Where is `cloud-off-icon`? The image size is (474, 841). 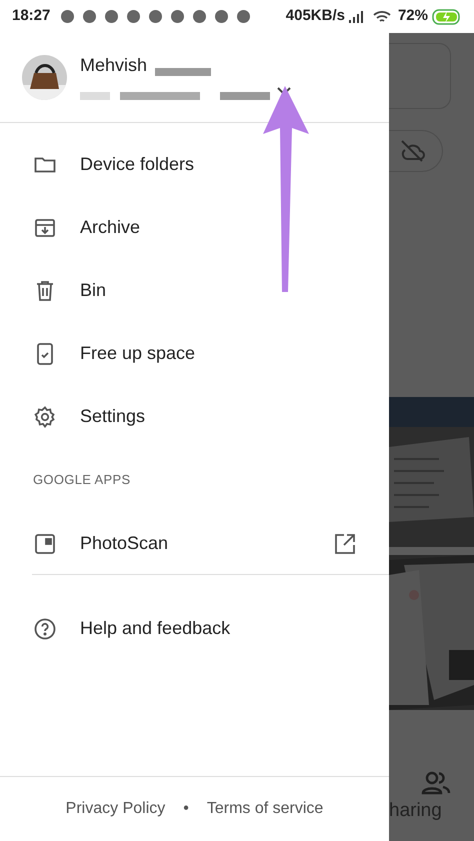 cloud-off-icon is located at coordinates (413, 151).